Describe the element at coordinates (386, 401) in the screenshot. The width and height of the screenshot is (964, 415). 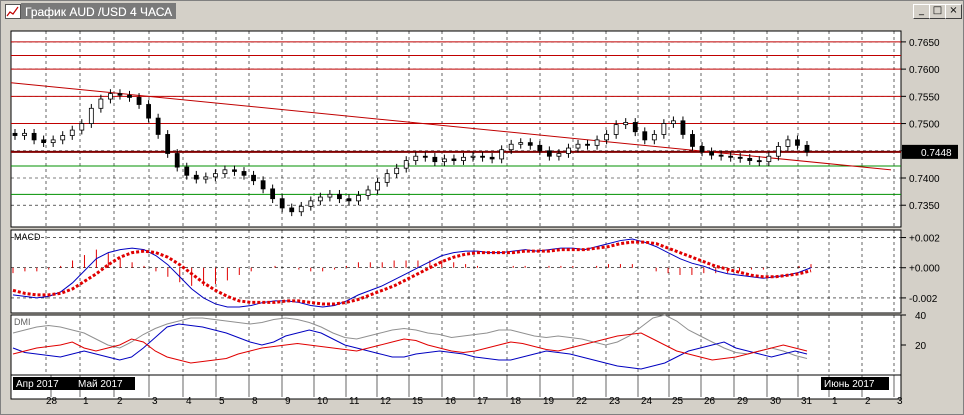
I see `time-tick-label: 12` at that location.